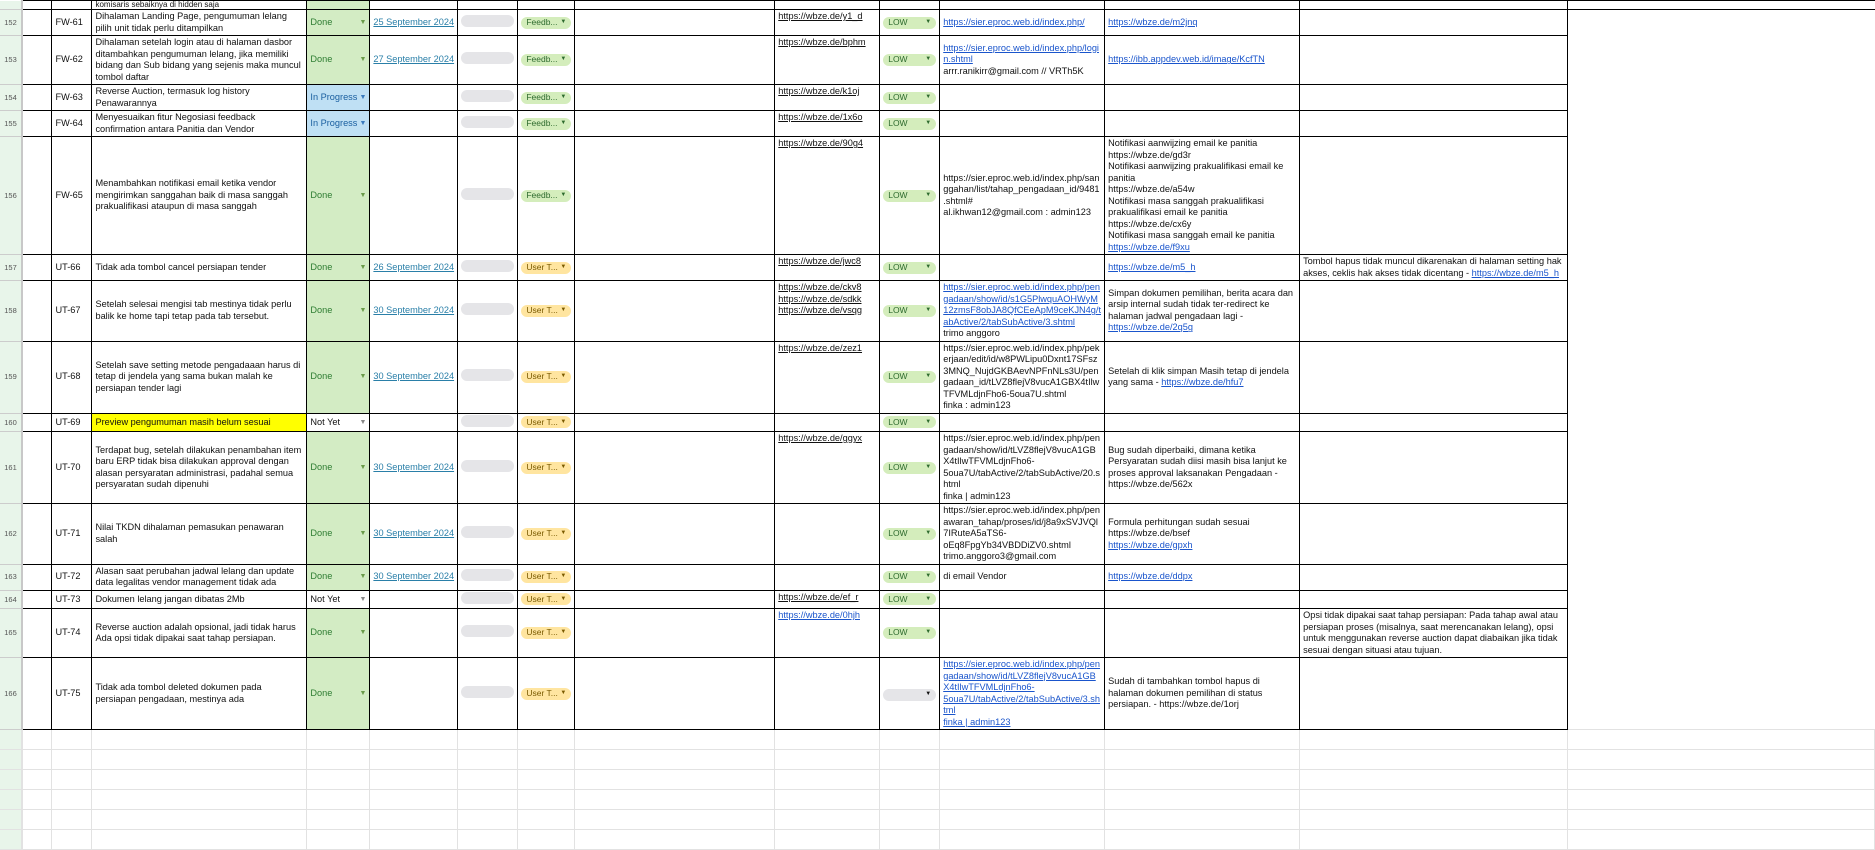 This screenshot has height=850, width=1875. What do you see at coordinates (11, 779) in the screenshot?
I see `row-number` at bounding box center [11, 779].